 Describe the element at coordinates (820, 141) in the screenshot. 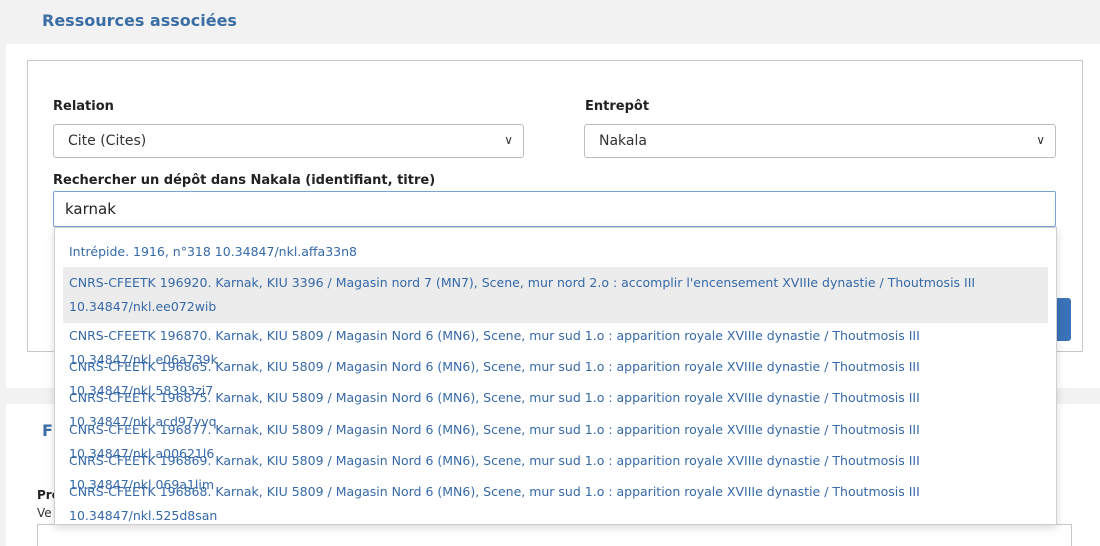

I see `repository-select: Nakala ∨` at that location.